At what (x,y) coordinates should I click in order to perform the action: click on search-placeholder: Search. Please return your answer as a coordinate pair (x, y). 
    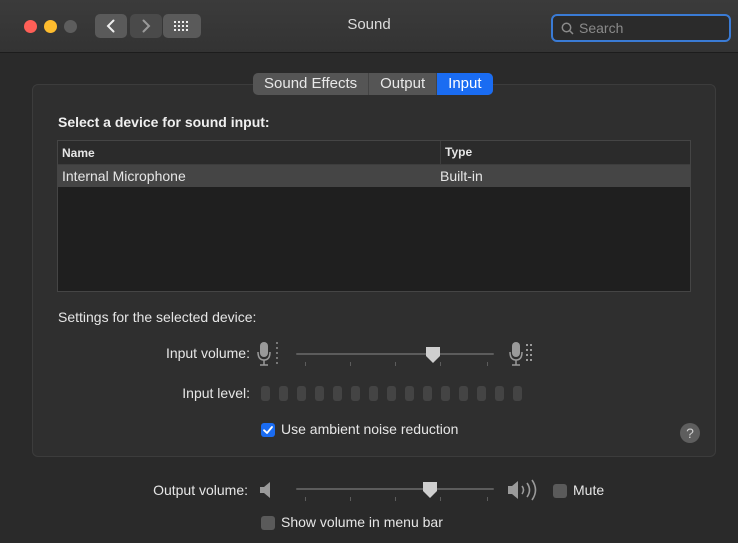
    Looking at the image, I should click on (601, 28).